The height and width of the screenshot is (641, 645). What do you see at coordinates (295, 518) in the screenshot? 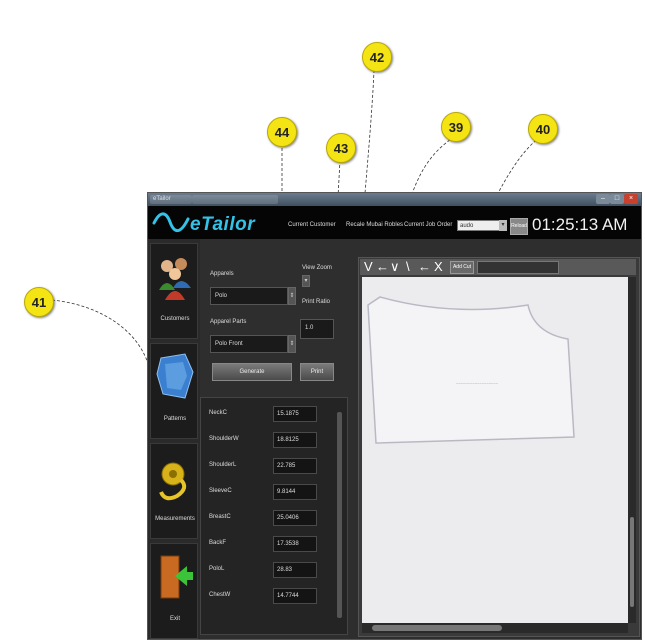
I see `measurement-value: 25.0406` at bounding box center [295, 518].